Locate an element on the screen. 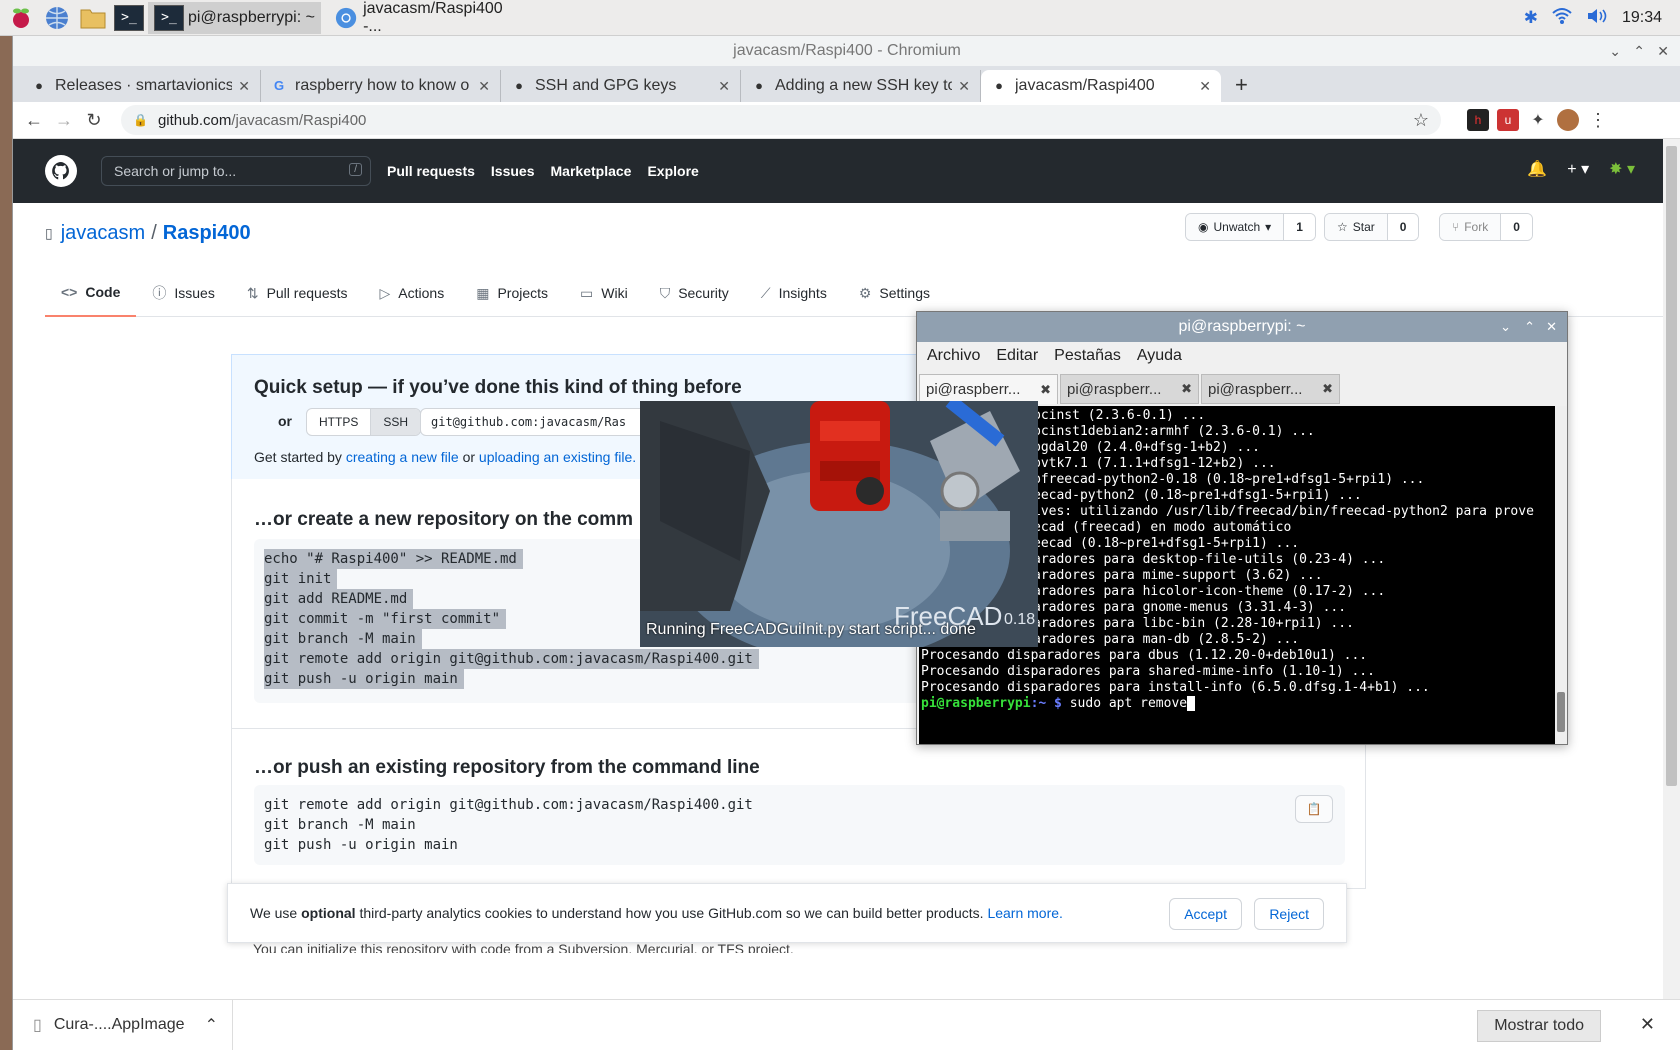 Image resolution: width=1680 pixels, height=1050 pixels. star-button: ☆ Star is located at coordinates (1356, 227).